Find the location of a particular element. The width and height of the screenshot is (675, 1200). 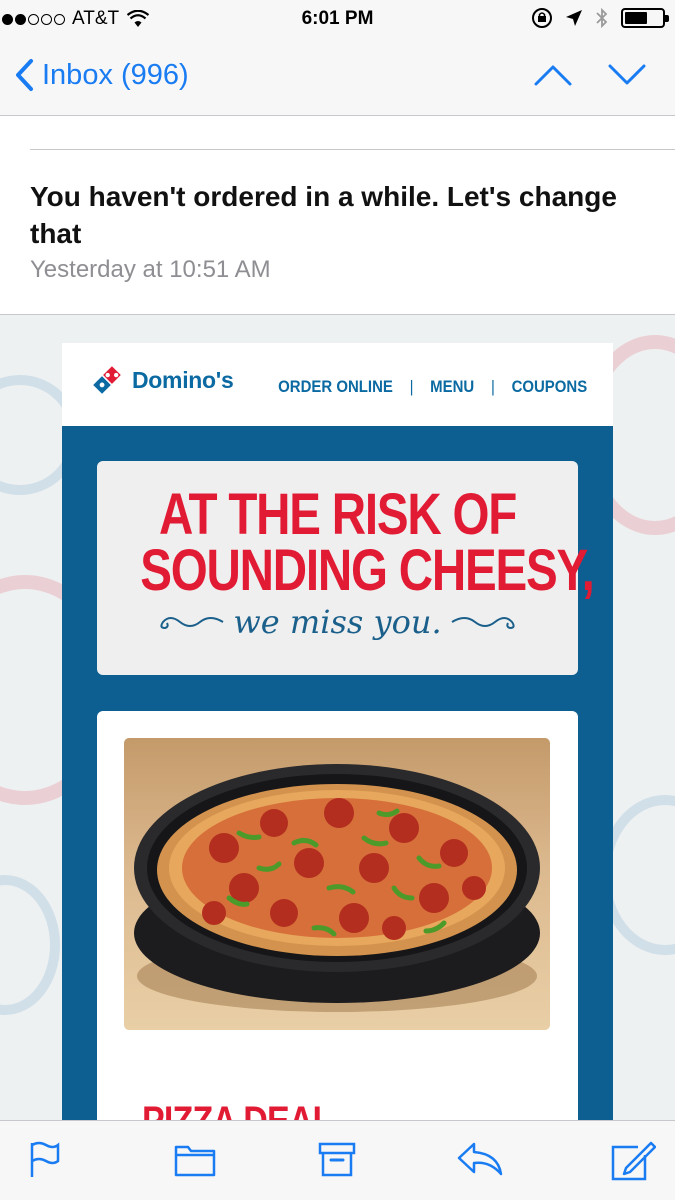

status-right is located at coordinates (600, 18).